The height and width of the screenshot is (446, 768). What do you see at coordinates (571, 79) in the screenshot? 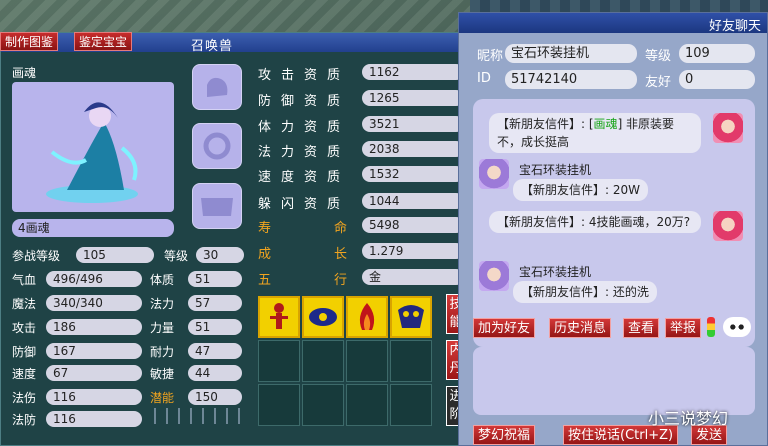
I see `id-value: 51742140` at bounding box center [571, 79].